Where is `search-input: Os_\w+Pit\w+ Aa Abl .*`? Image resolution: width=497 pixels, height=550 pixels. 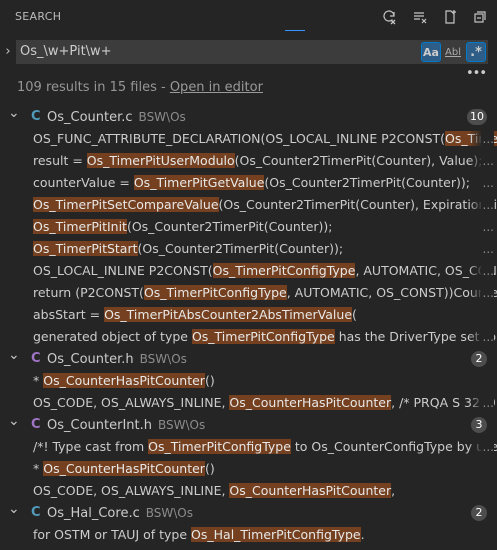 search-input: Os_\w+Pit\w+ Aa Abl .* is located at coordinates (252, 52).